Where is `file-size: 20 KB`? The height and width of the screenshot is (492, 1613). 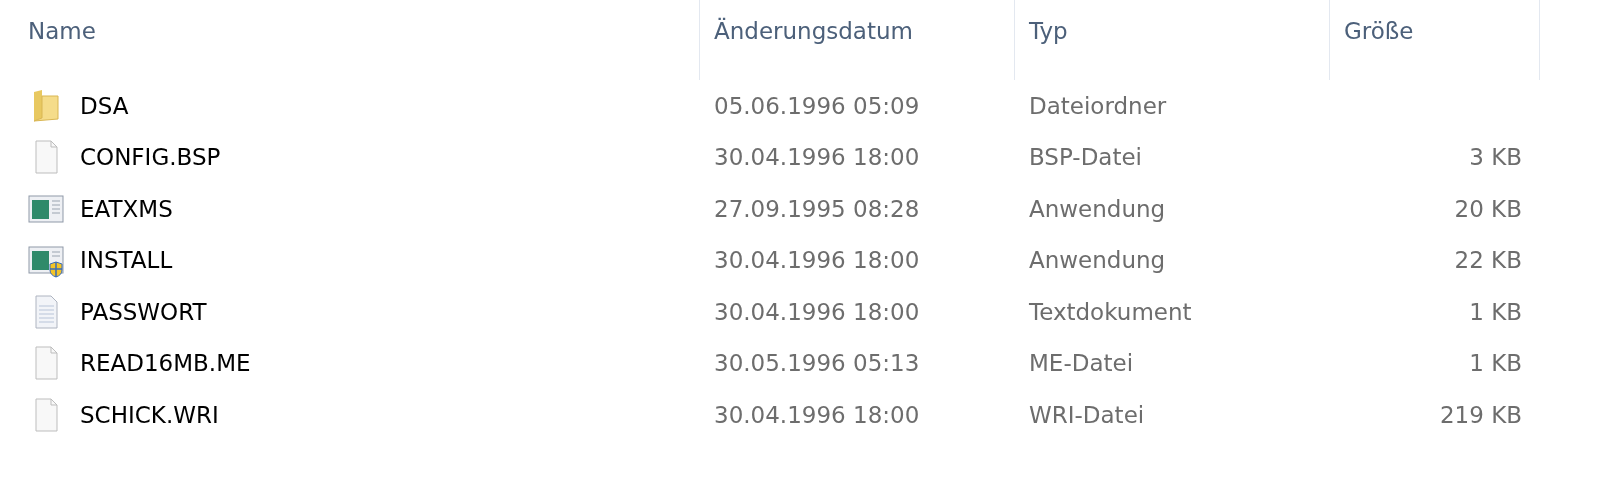 file-size: 20 KB is located at coordinates (1488, 208).